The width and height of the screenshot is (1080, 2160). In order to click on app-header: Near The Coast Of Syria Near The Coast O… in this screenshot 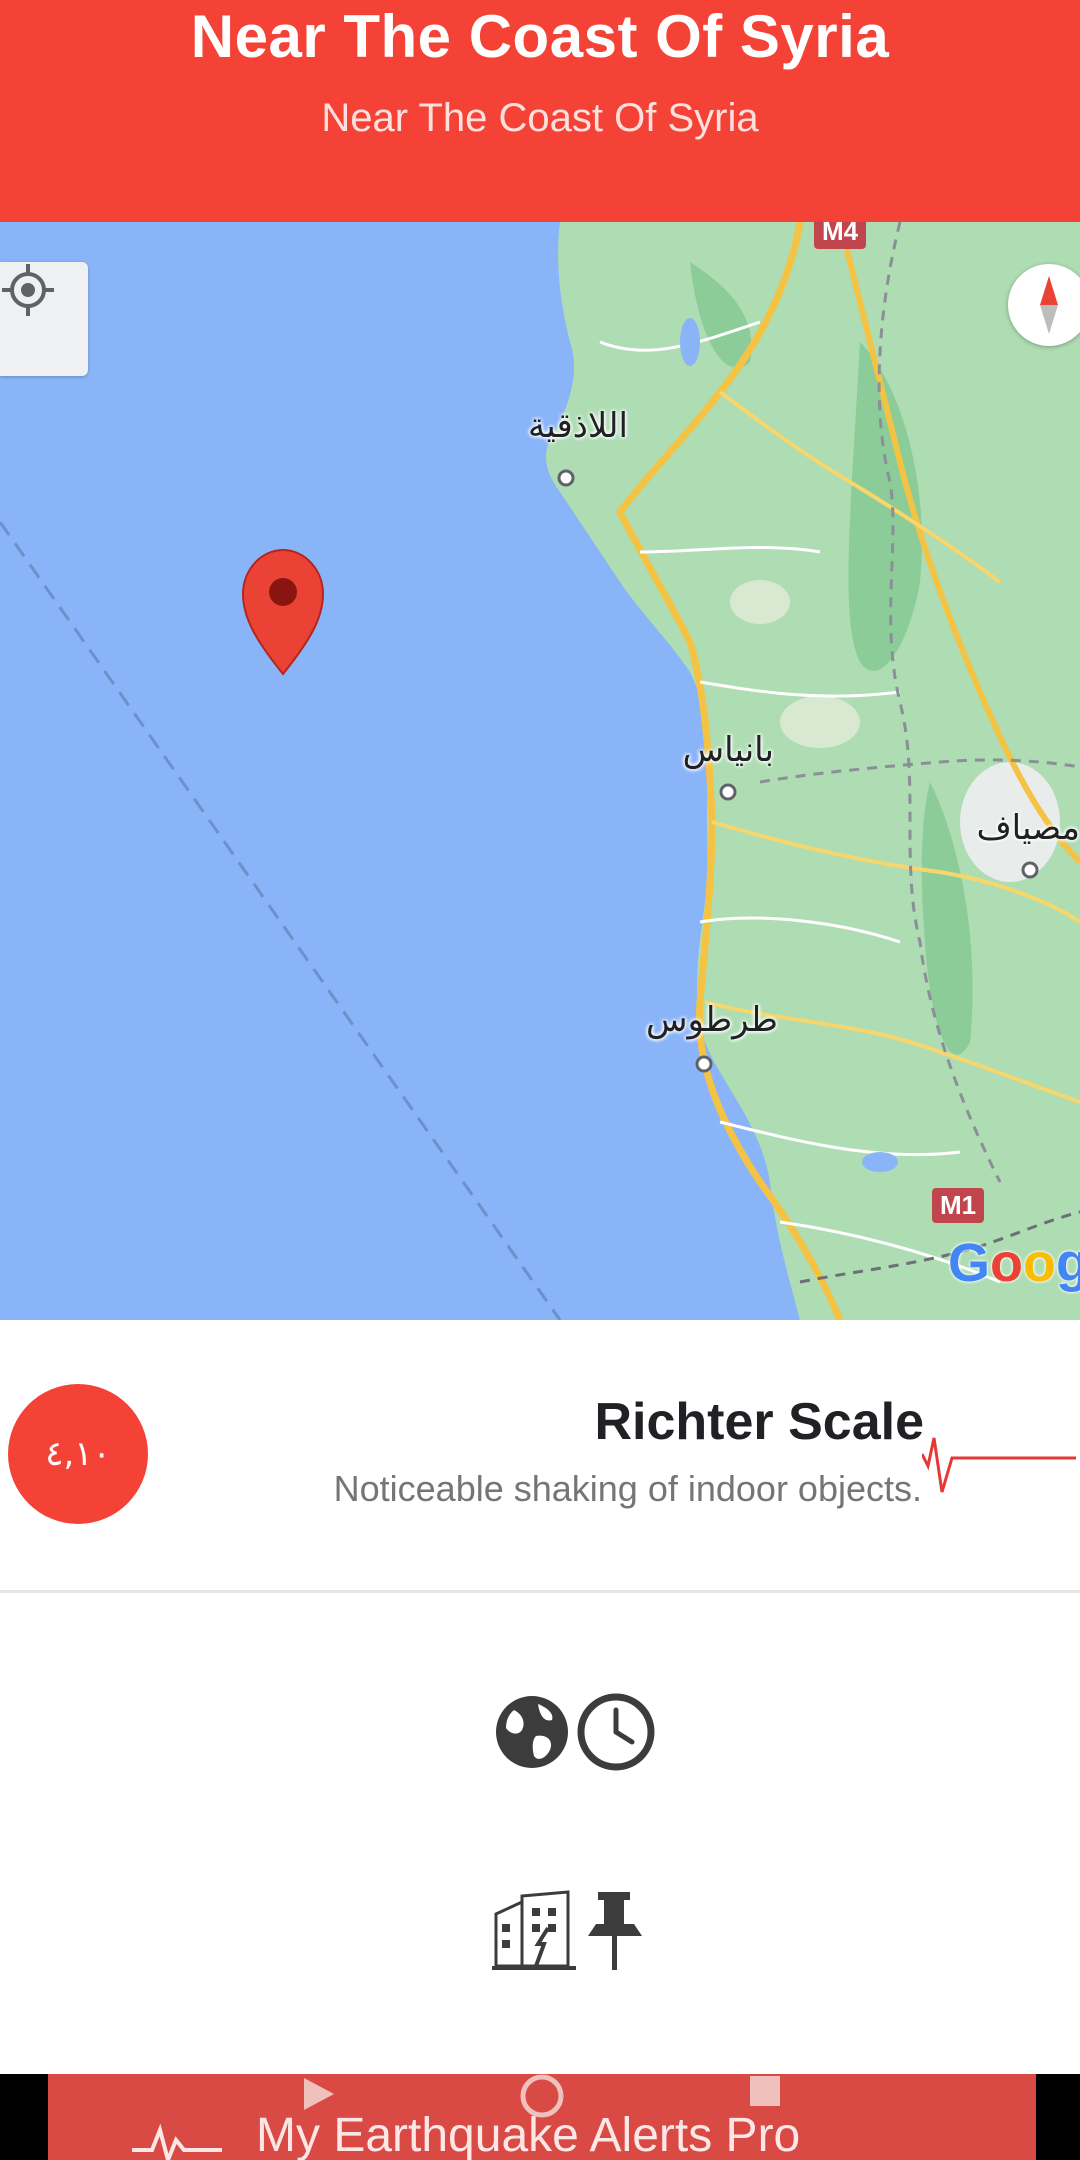, I will do `click(540, 111)`.